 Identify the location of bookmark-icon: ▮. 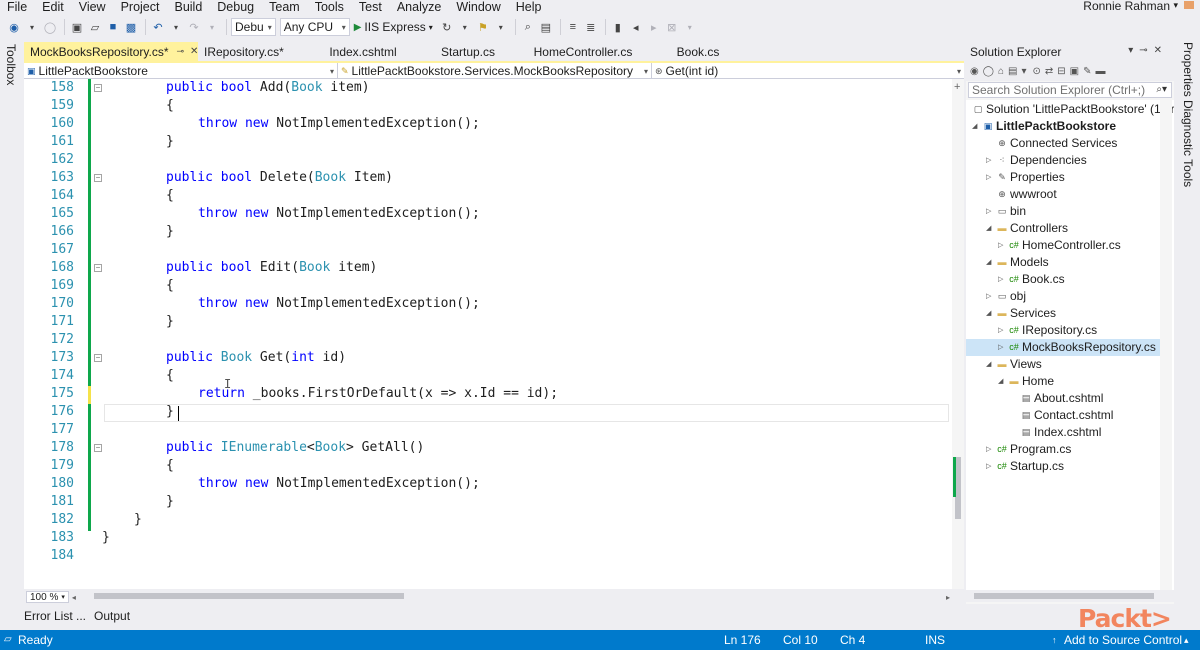
(618, 27).